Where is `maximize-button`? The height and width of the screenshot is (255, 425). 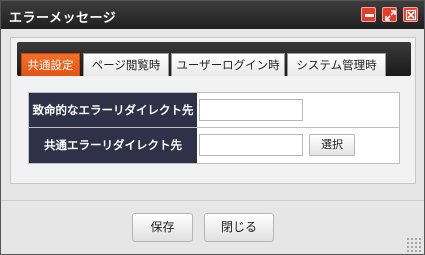 maximize-button is located at coordinates (389, 14).